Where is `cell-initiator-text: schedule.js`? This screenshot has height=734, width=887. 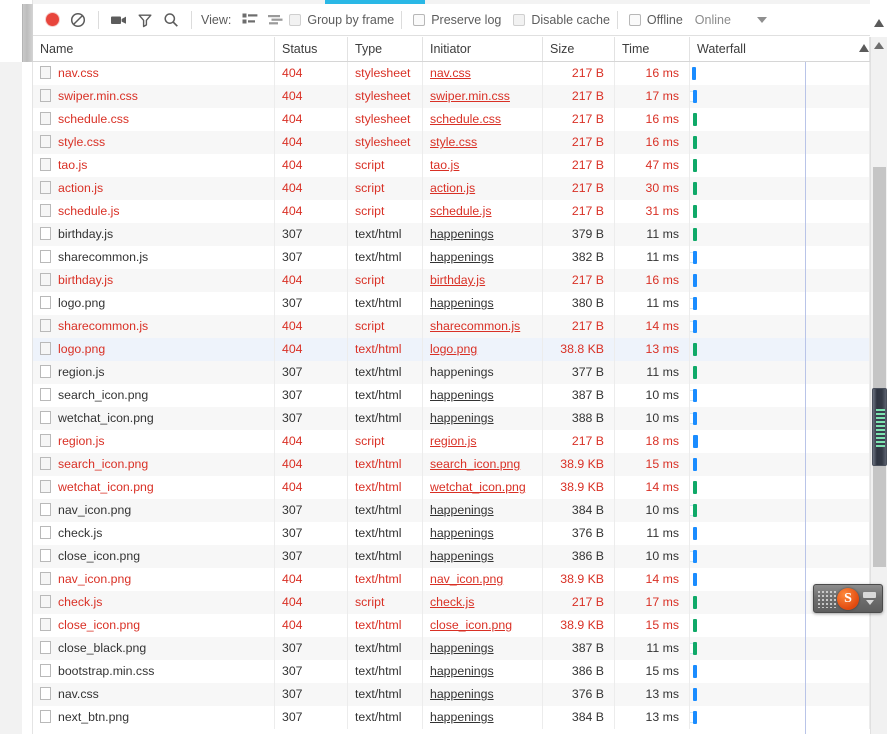
cell-initiator-text: schedule.js is located at coordinates (461, 211).